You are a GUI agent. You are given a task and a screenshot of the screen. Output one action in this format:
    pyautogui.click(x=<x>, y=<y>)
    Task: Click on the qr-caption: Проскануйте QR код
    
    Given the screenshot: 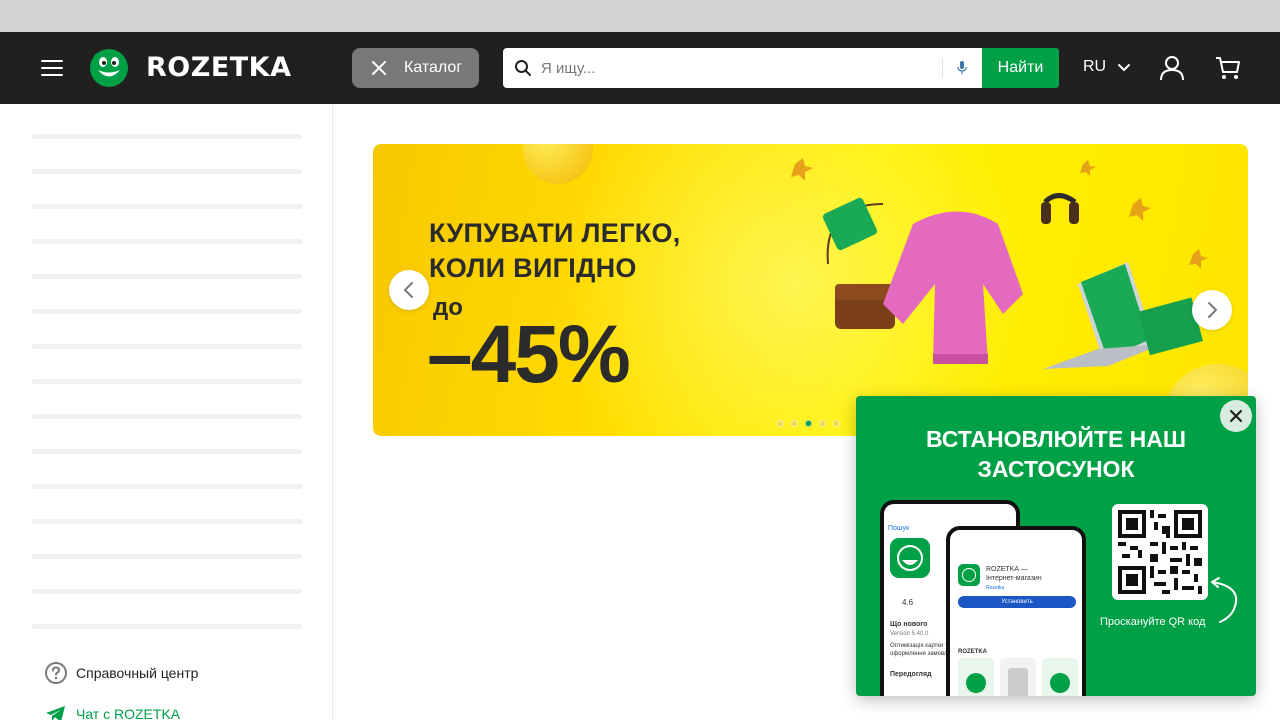 What is the action you would take?
    pyautogui.click(x=1153, y=622)
    